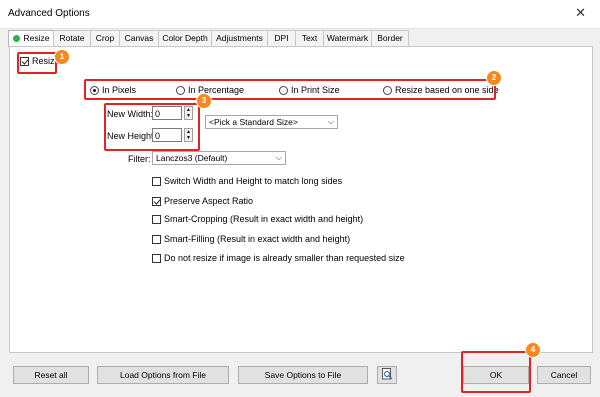 The width and height of the screenshot is (600, 397). What do you see at coordinates (533, 350) in the screenshot?
I see `callout-badge-4: 4` at bounding box center [533, 350].